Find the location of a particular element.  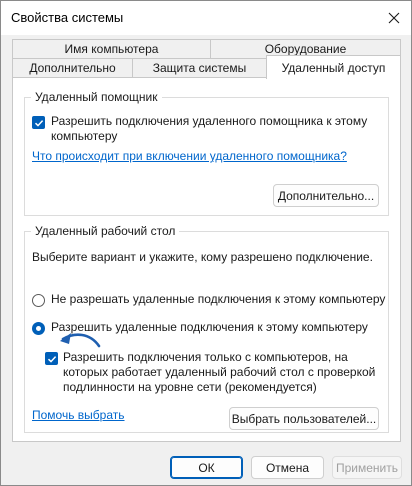

help-choose-link: Помочь выбрать is located at coordinates (78, 415).